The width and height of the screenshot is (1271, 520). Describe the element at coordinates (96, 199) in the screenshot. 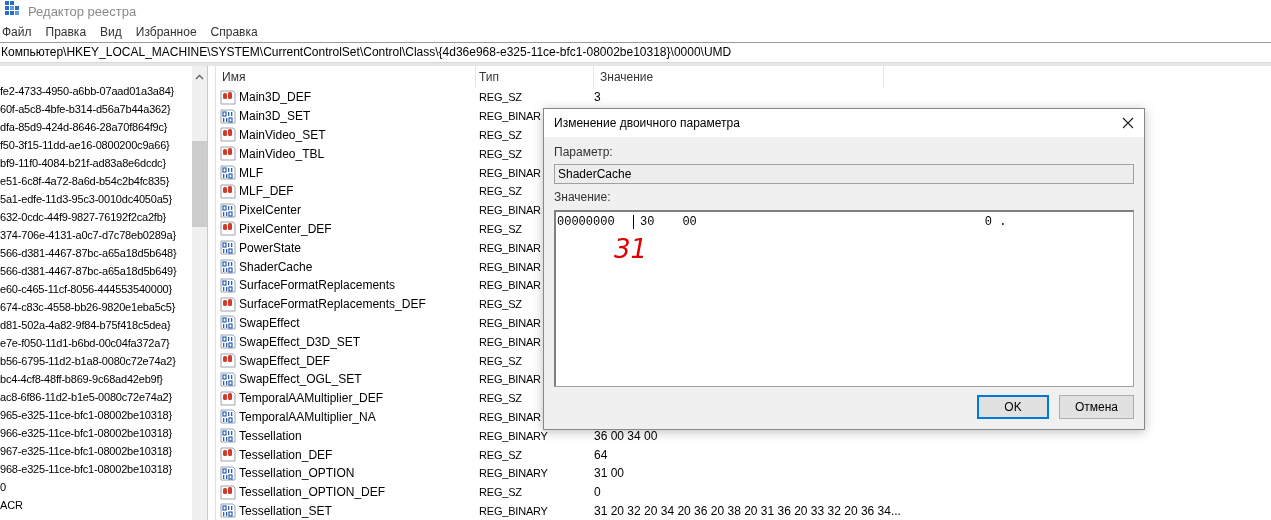

I see `tree-item: 5a1-edfe-11d3-95c3-0010dc4050a5}` at that location.